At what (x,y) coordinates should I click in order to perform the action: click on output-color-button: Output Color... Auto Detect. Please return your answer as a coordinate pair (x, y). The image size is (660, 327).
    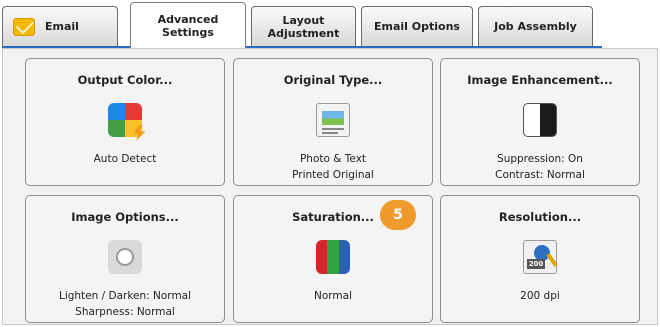
    Looking at the image, I should click on (125, 122).